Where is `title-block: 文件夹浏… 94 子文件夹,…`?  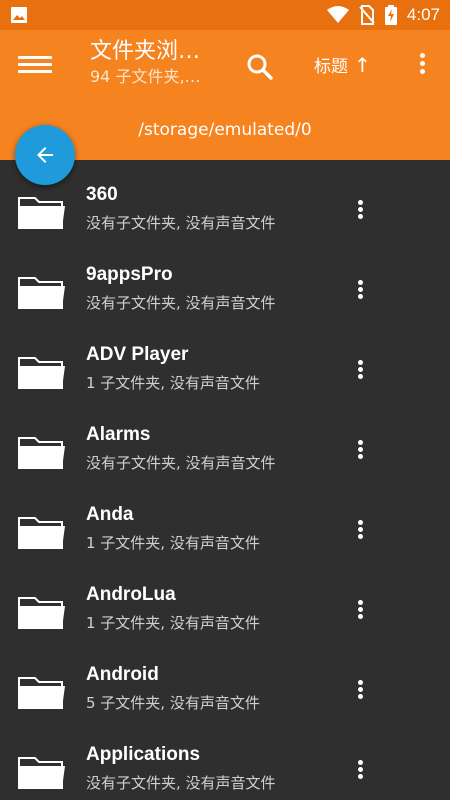
title-block: 文件夹浏… 94 子文件夹,… is located at coordinates (160, 63).